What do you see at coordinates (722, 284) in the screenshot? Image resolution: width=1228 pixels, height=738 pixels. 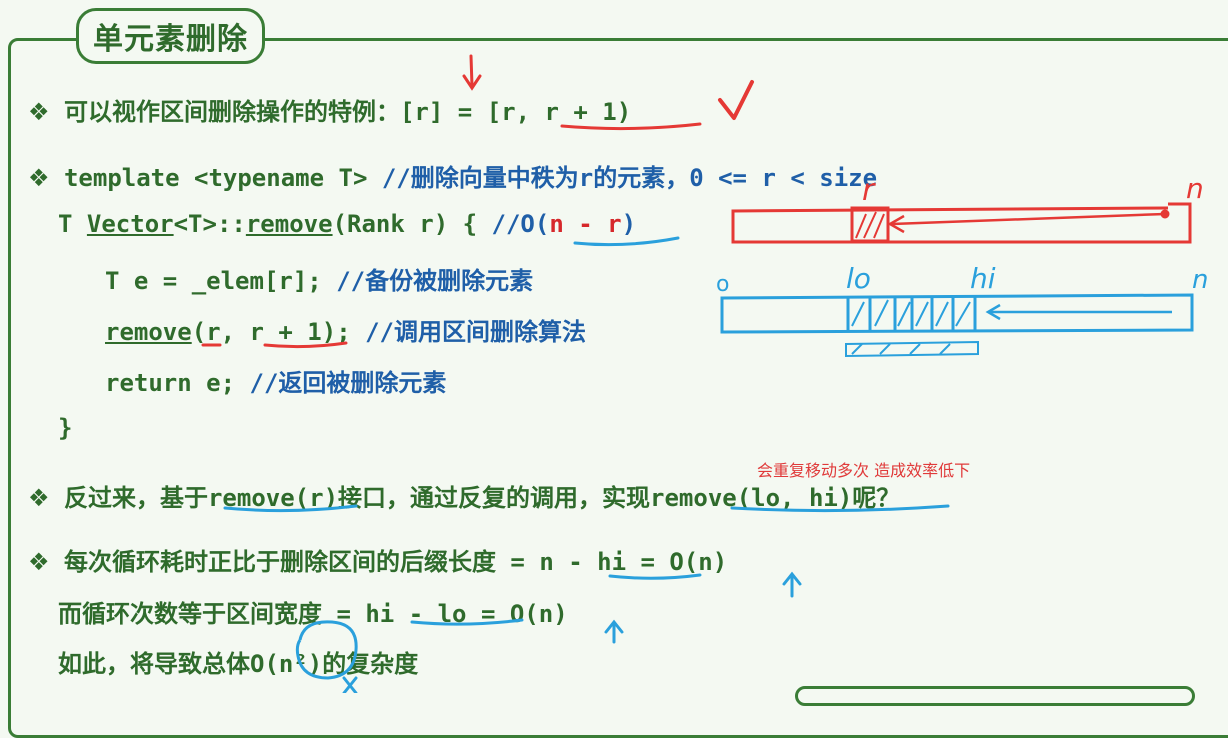 I see `blue-label-0: o` at bounding box center [722, 284].